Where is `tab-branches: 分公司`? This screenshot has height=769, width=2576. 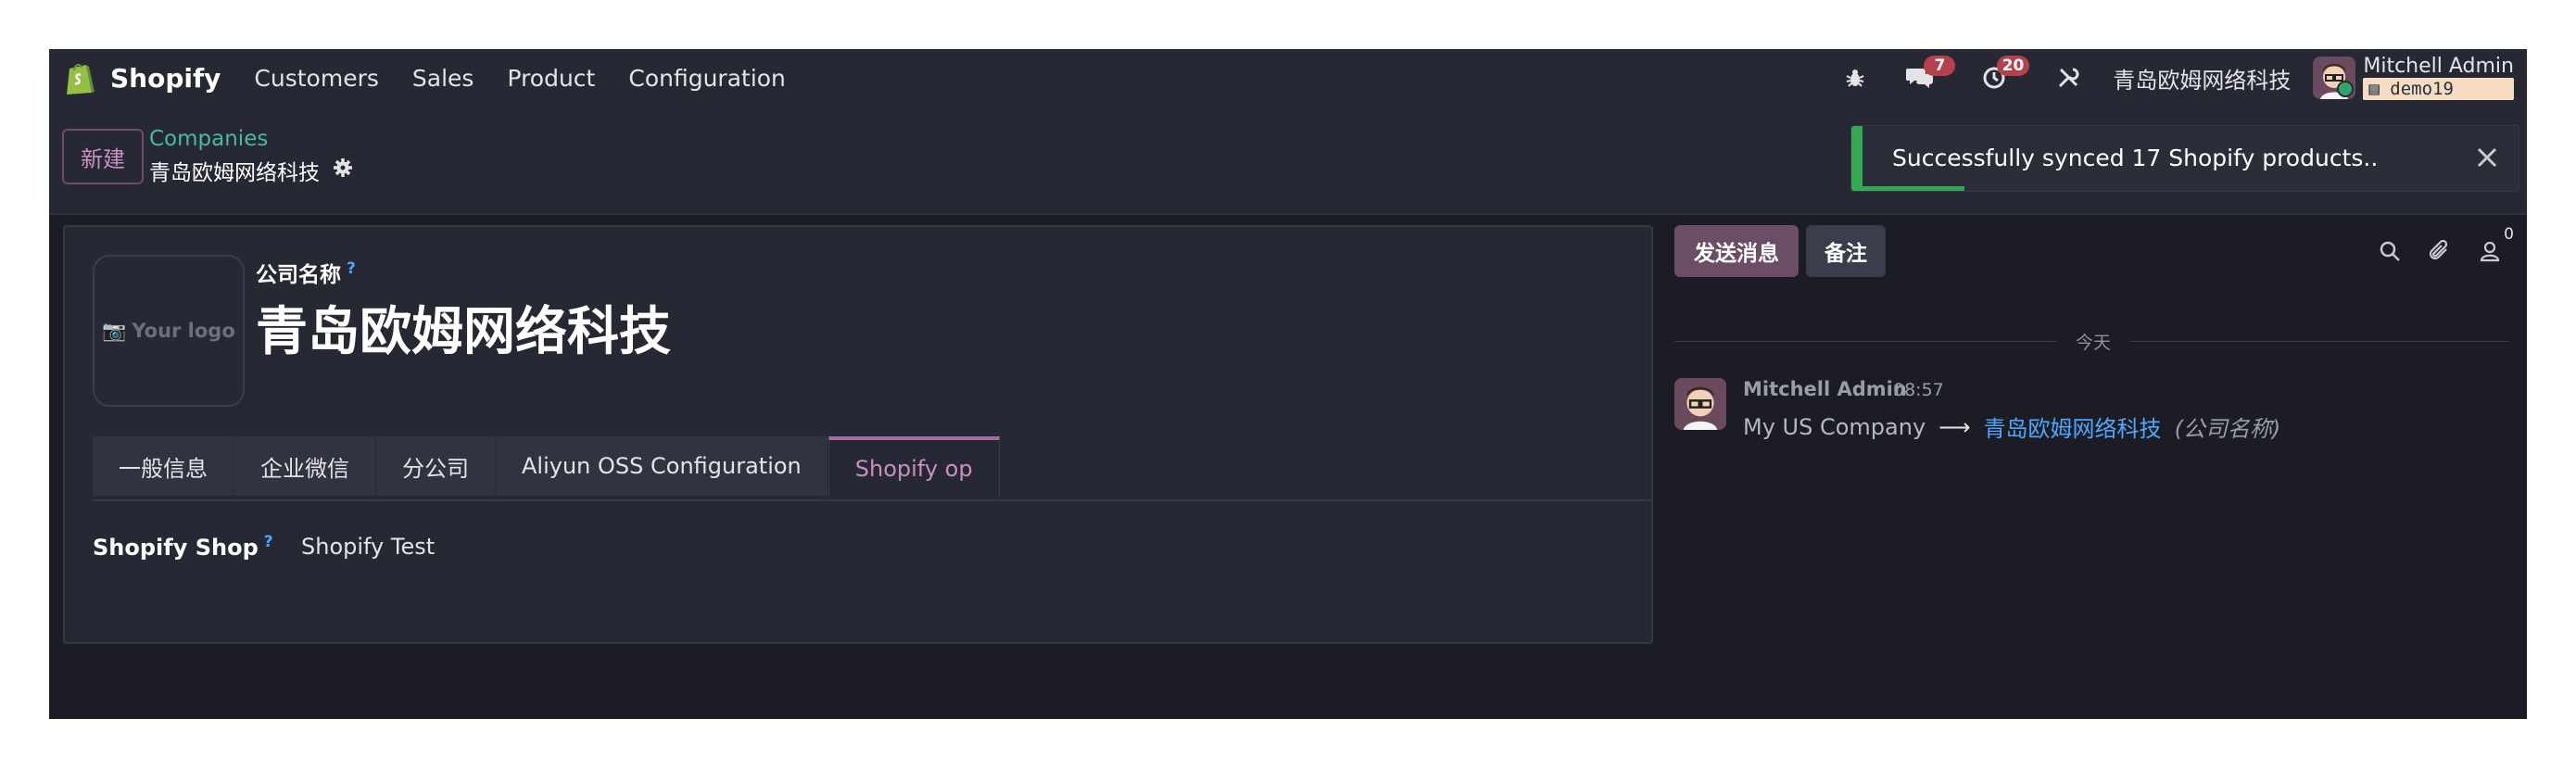
tab-branches: 分公司 is located at coordinates (436, 466).